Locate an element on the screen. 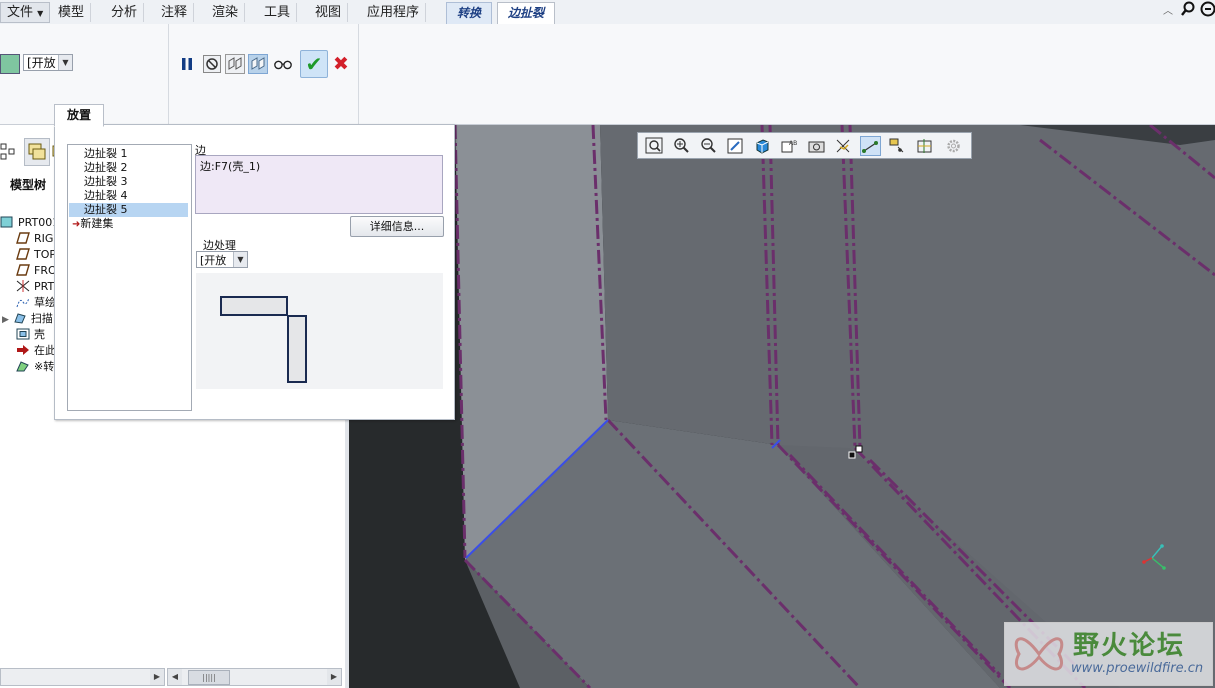 The width and height of the screenshot is (1215, 688). tree-item-convert: ※转 is located at coordinates (35, 367).